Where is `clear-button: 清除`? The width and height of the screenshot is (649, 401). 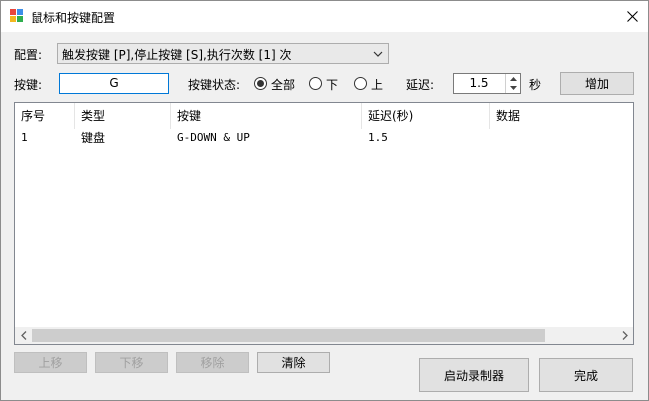
clear-button: 清除 is located at coordinates (293, 362).